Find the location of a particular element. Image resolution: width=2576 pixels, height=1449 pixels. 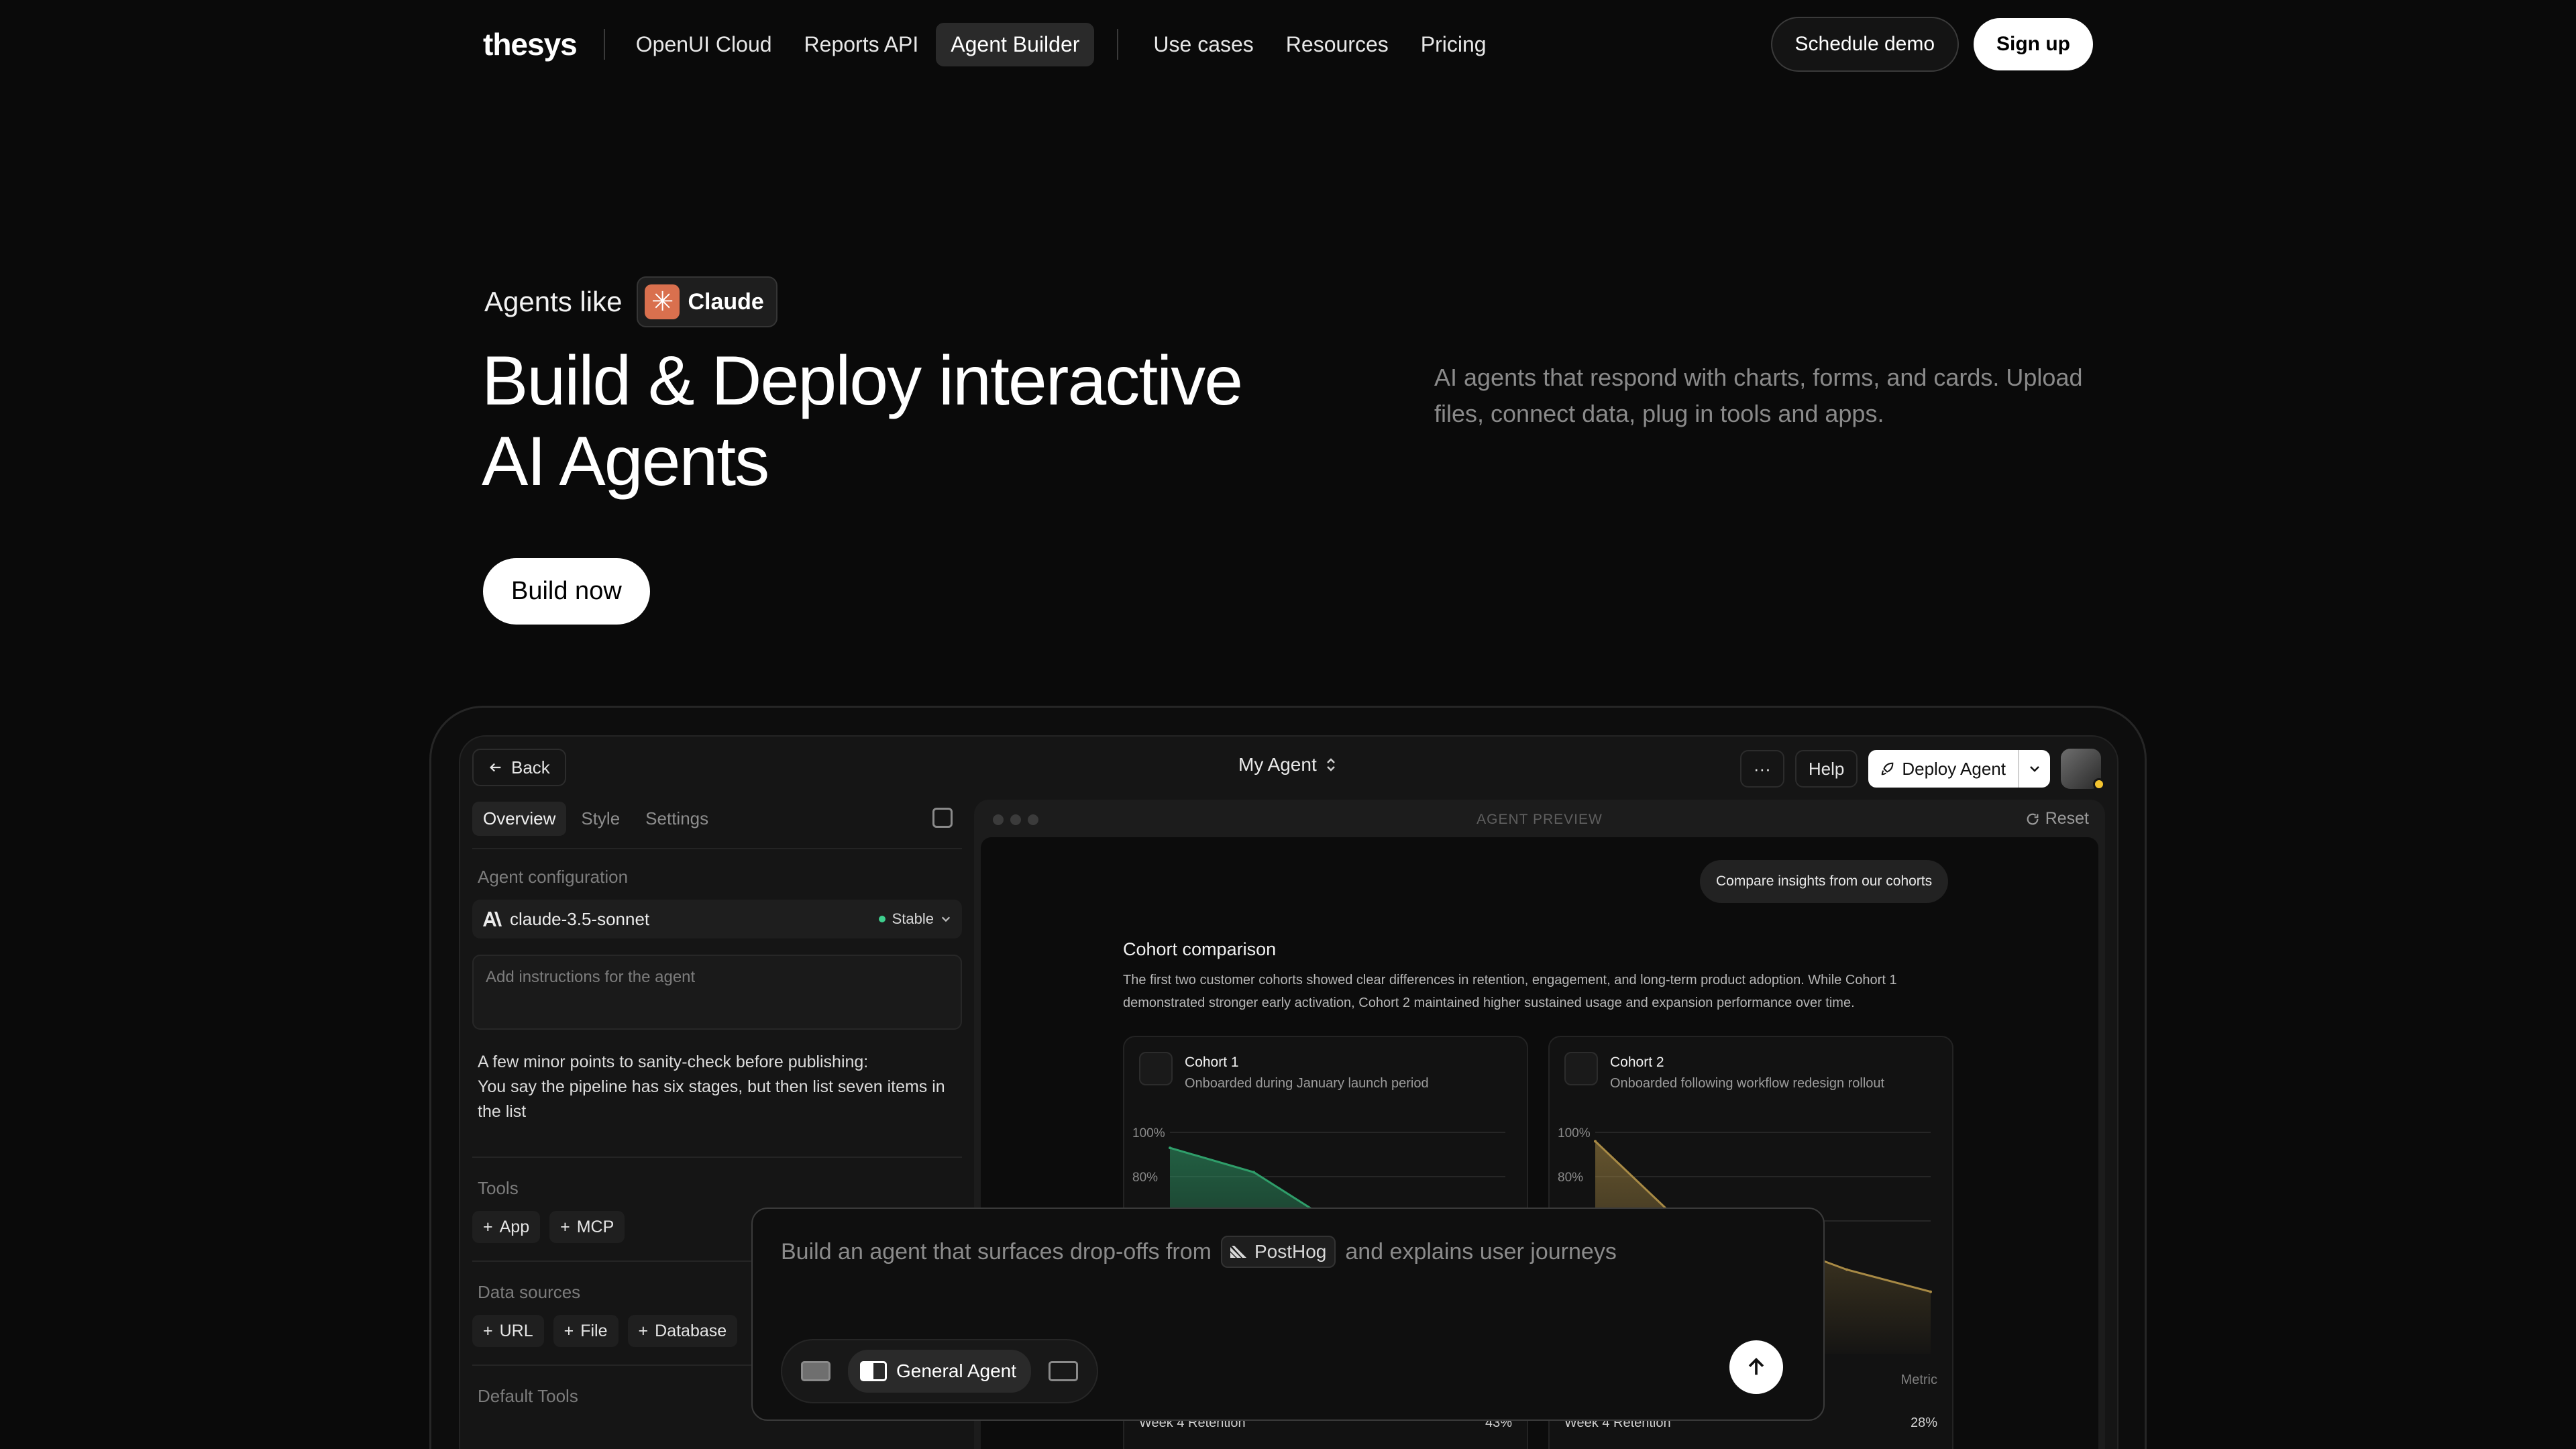

nav-link-reports-api: Reports API is located at coordinates (862, 44).